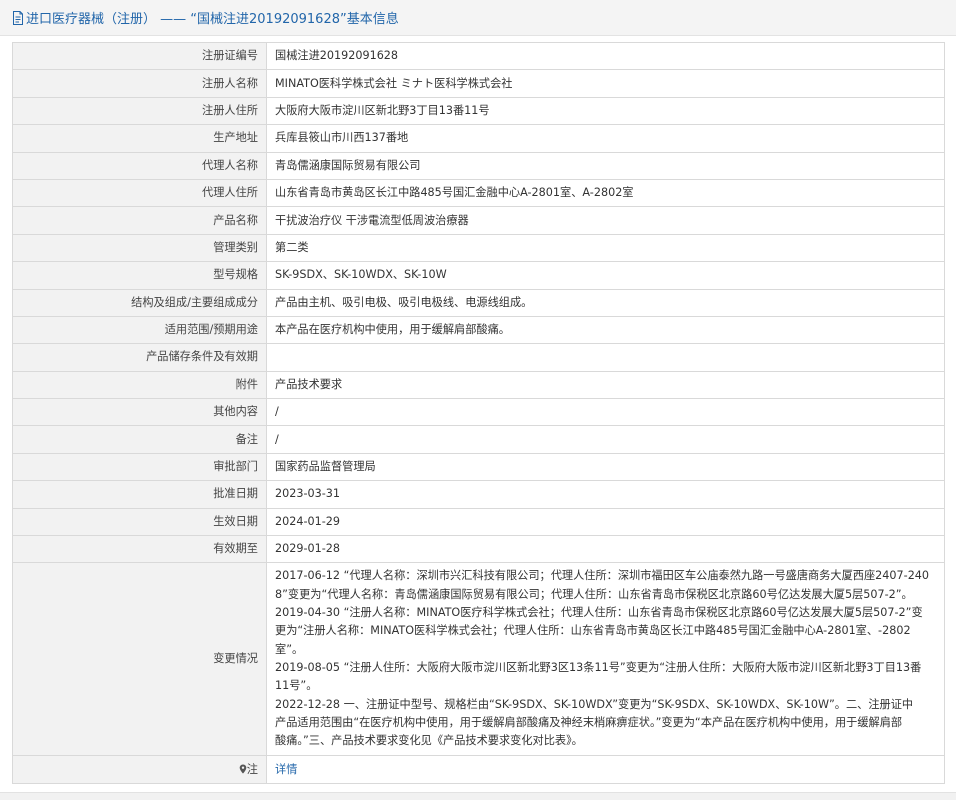 The height and width of the screenshot is (800, 956). I want to click on row-label: 结构及组成/主要组成成分, so click(139, 302).